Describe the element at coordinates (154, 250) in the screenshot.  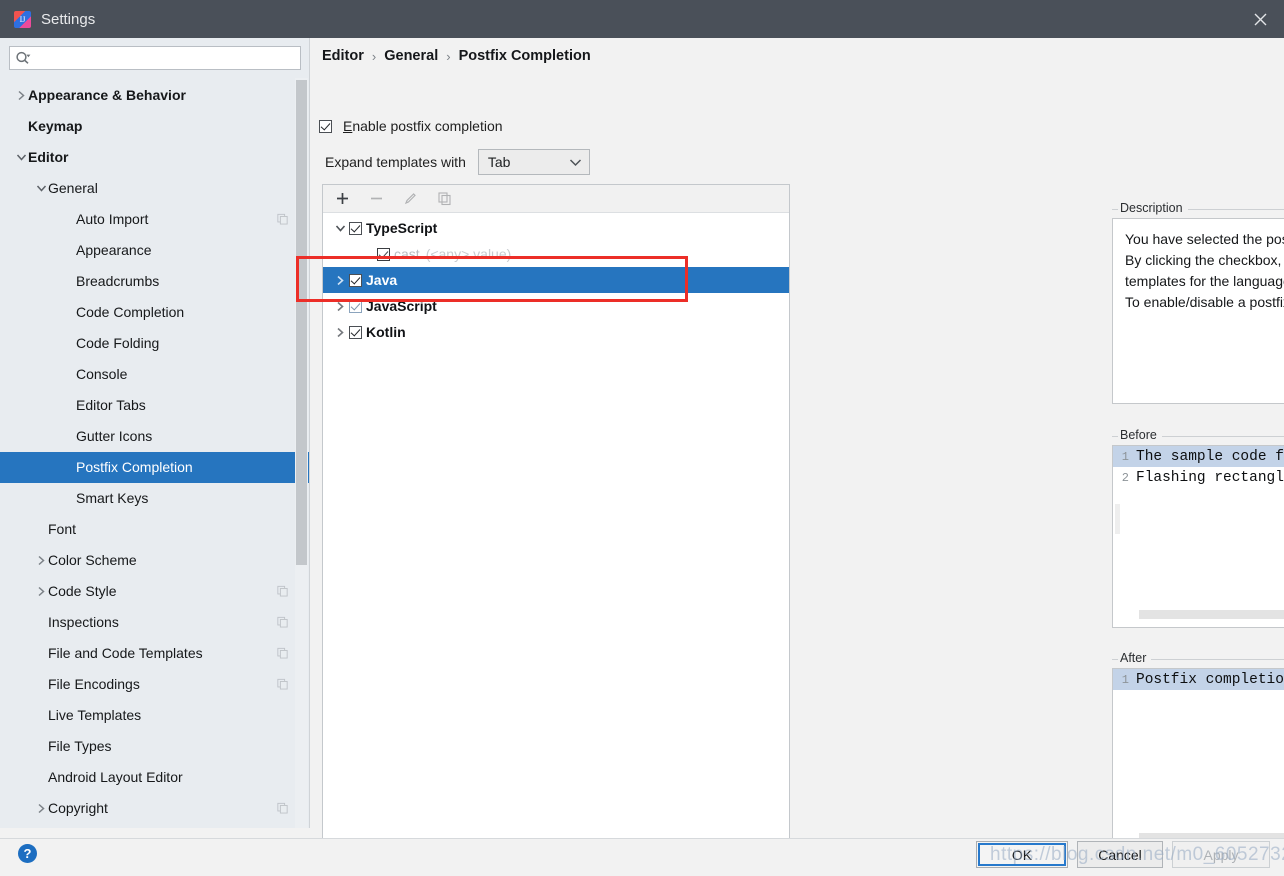
I see `sidebar-item-appearance: Appearance` at that location.